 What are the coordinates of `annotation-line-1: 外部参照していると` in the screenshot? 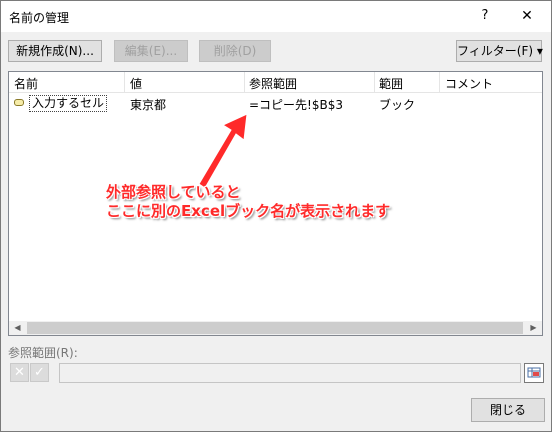 It's located at (173, 192).